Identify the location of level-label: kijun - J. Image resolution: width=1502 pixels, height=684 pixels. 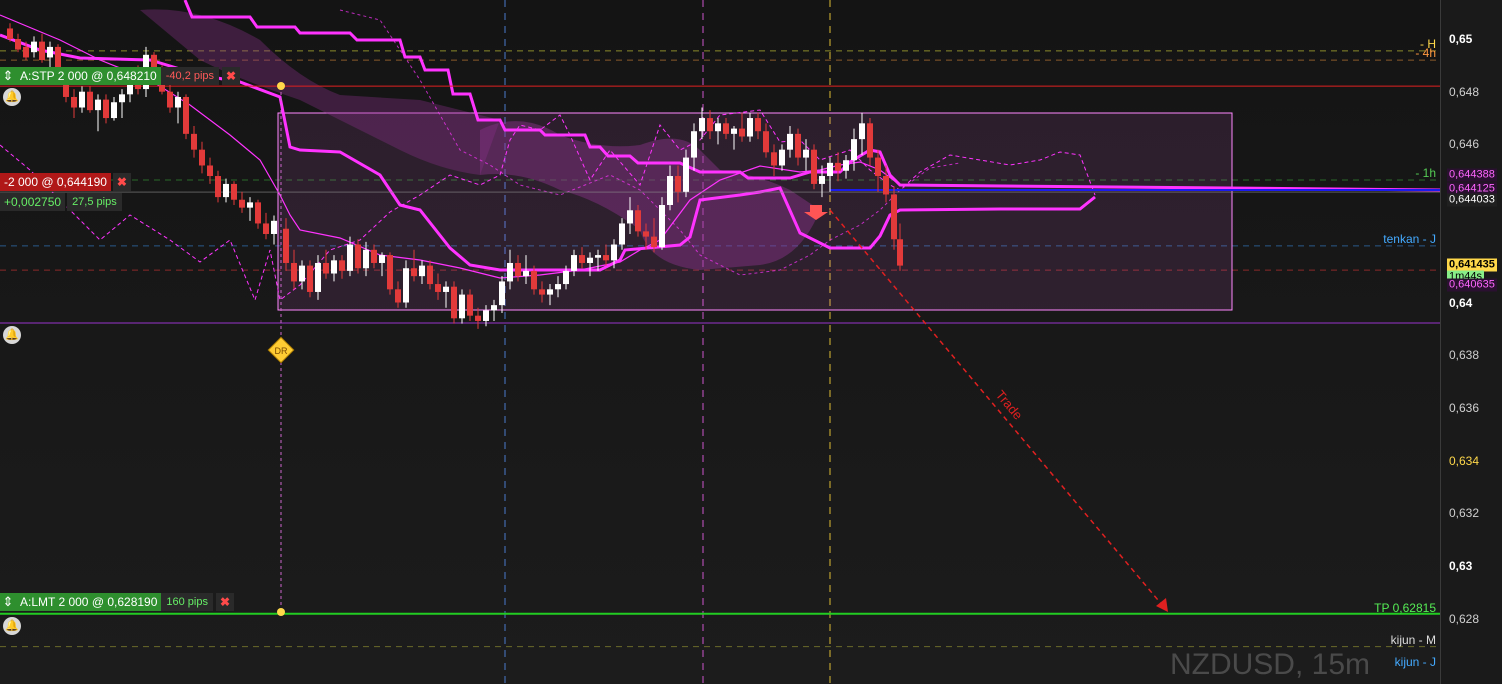
(1415, 661).